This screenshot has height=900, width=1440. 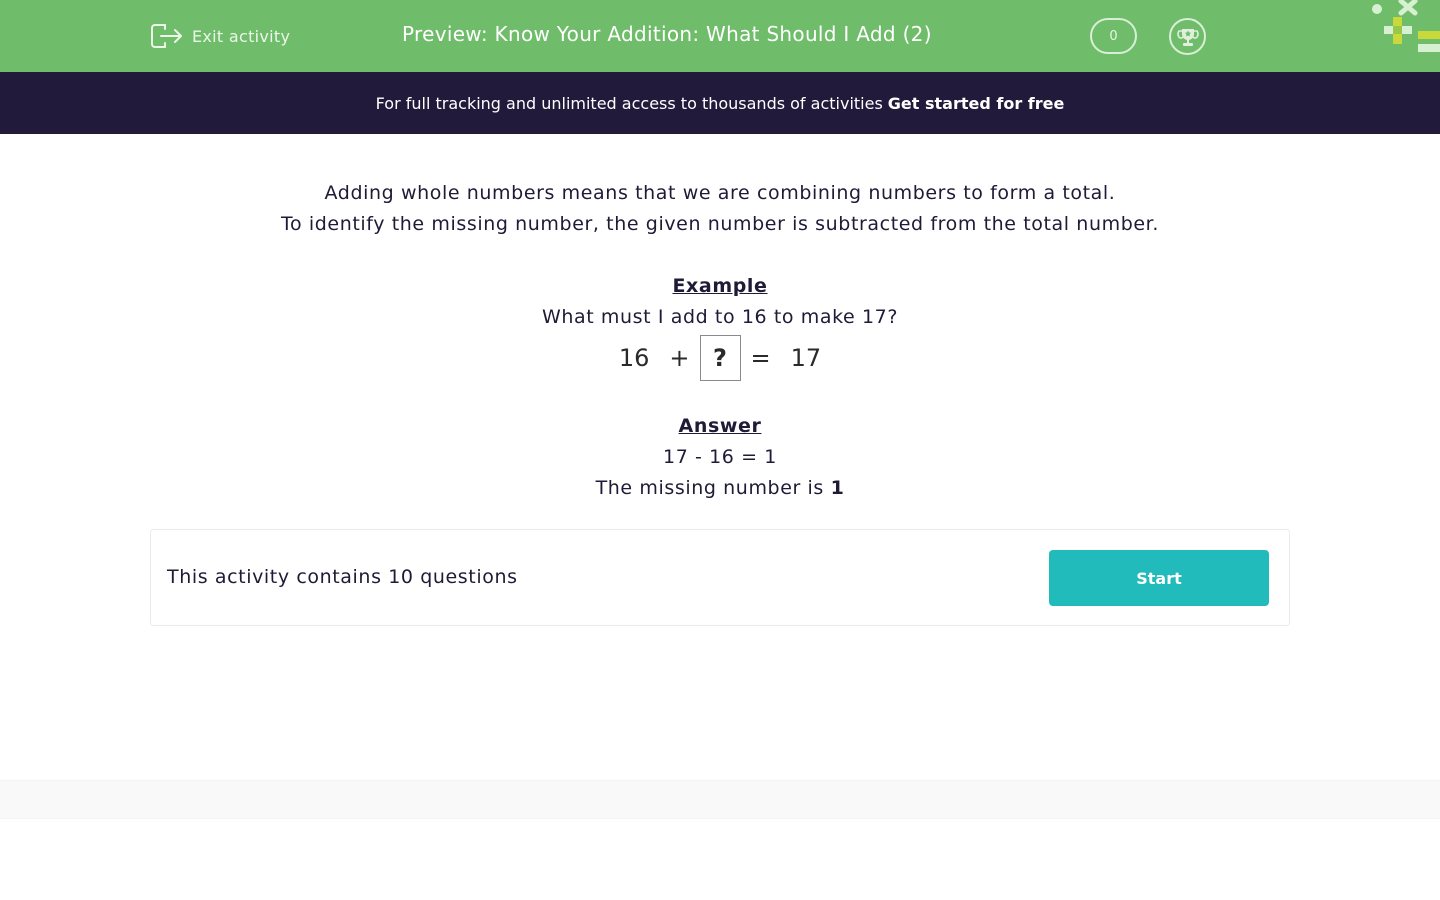 I want to click on equation-total: 17, so click(x=806, y=358).